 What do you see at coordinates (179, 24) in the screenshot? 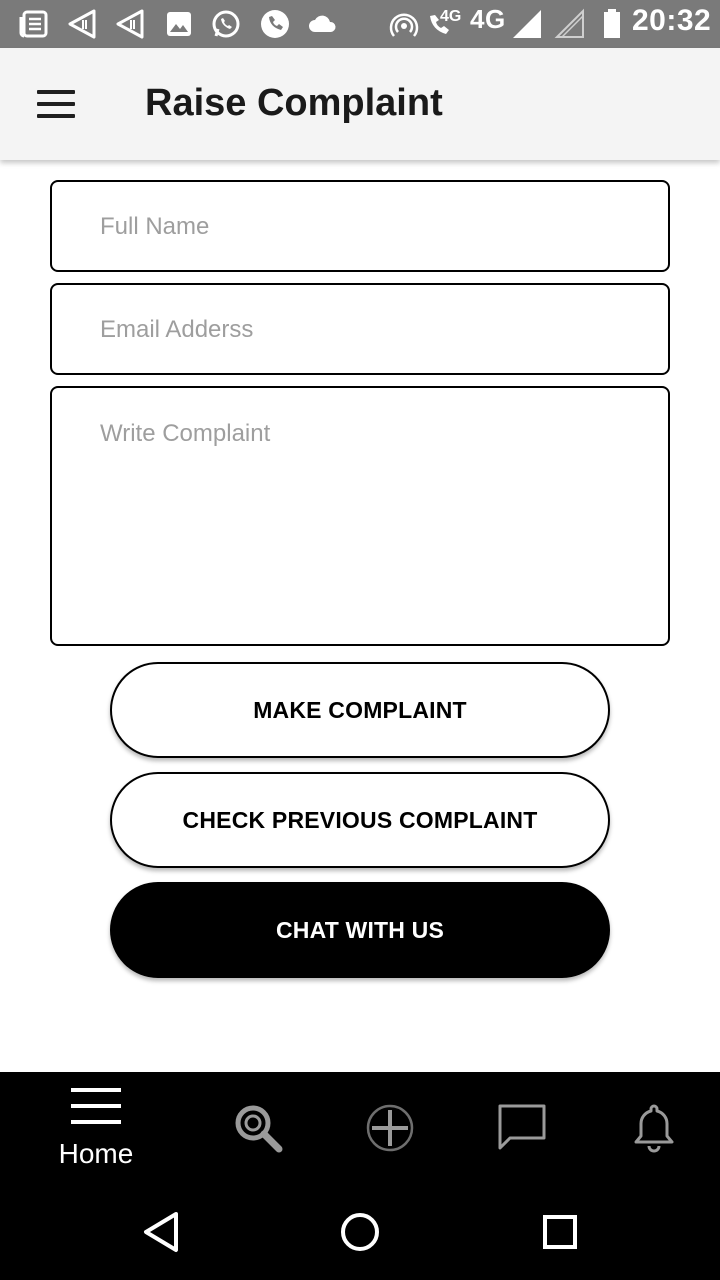
I see `image-icon` at bounding box center [179, 24].